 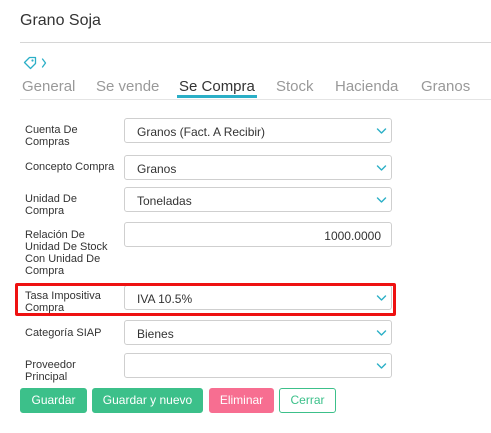 I want to click on highlight-box, so click(x=205, y=299).